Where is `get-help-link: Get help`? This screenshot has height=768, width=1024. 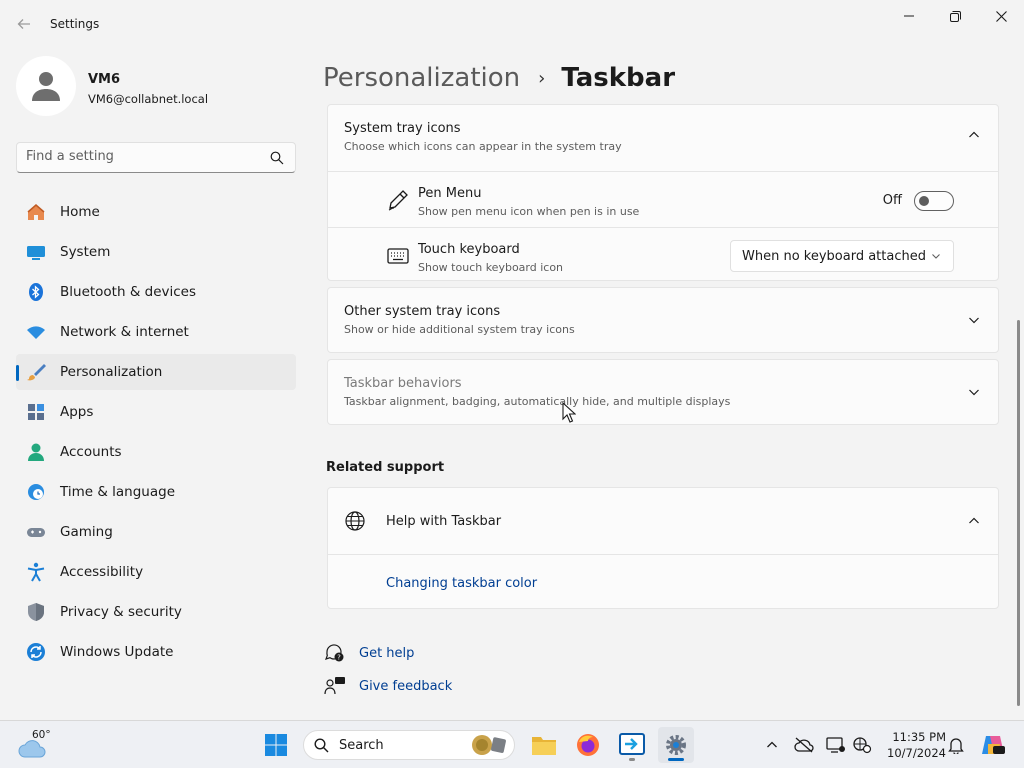
get-help-link: Get help is located at coordinates (386, 653).